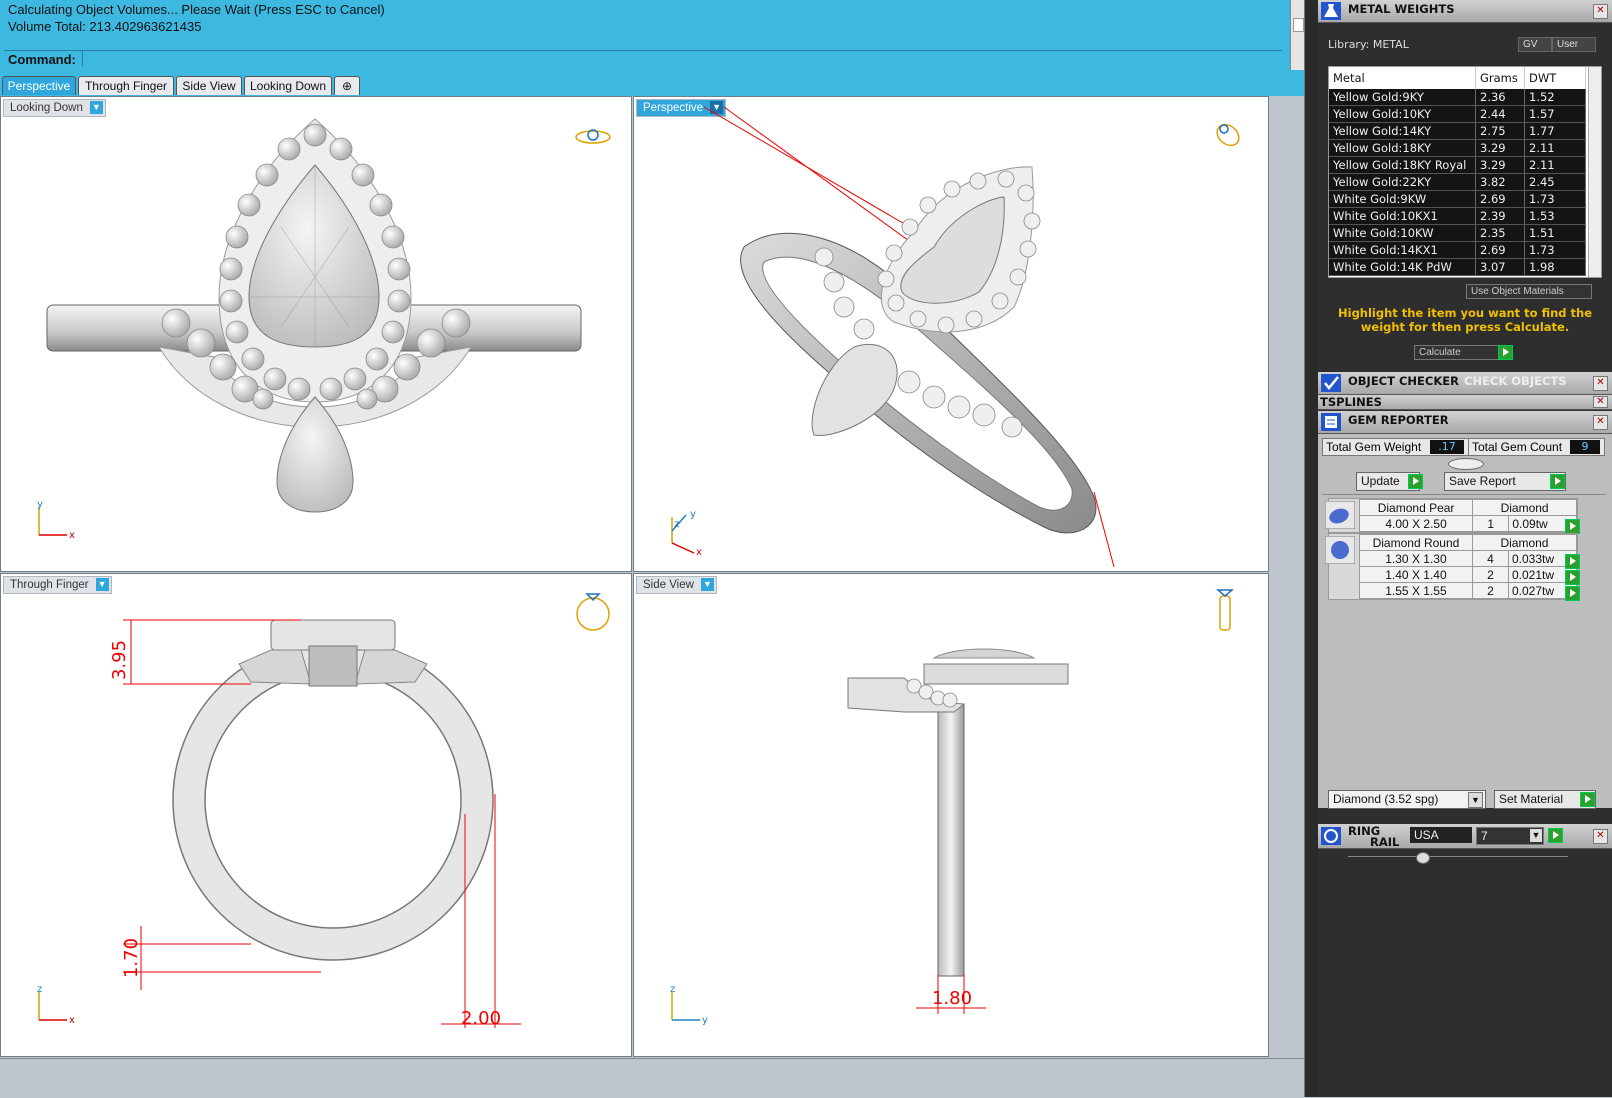  What do you see at coordinates (324, 329) in the screenshot?
I see `ring-top-render: y x` at bounding box center [324, 329].